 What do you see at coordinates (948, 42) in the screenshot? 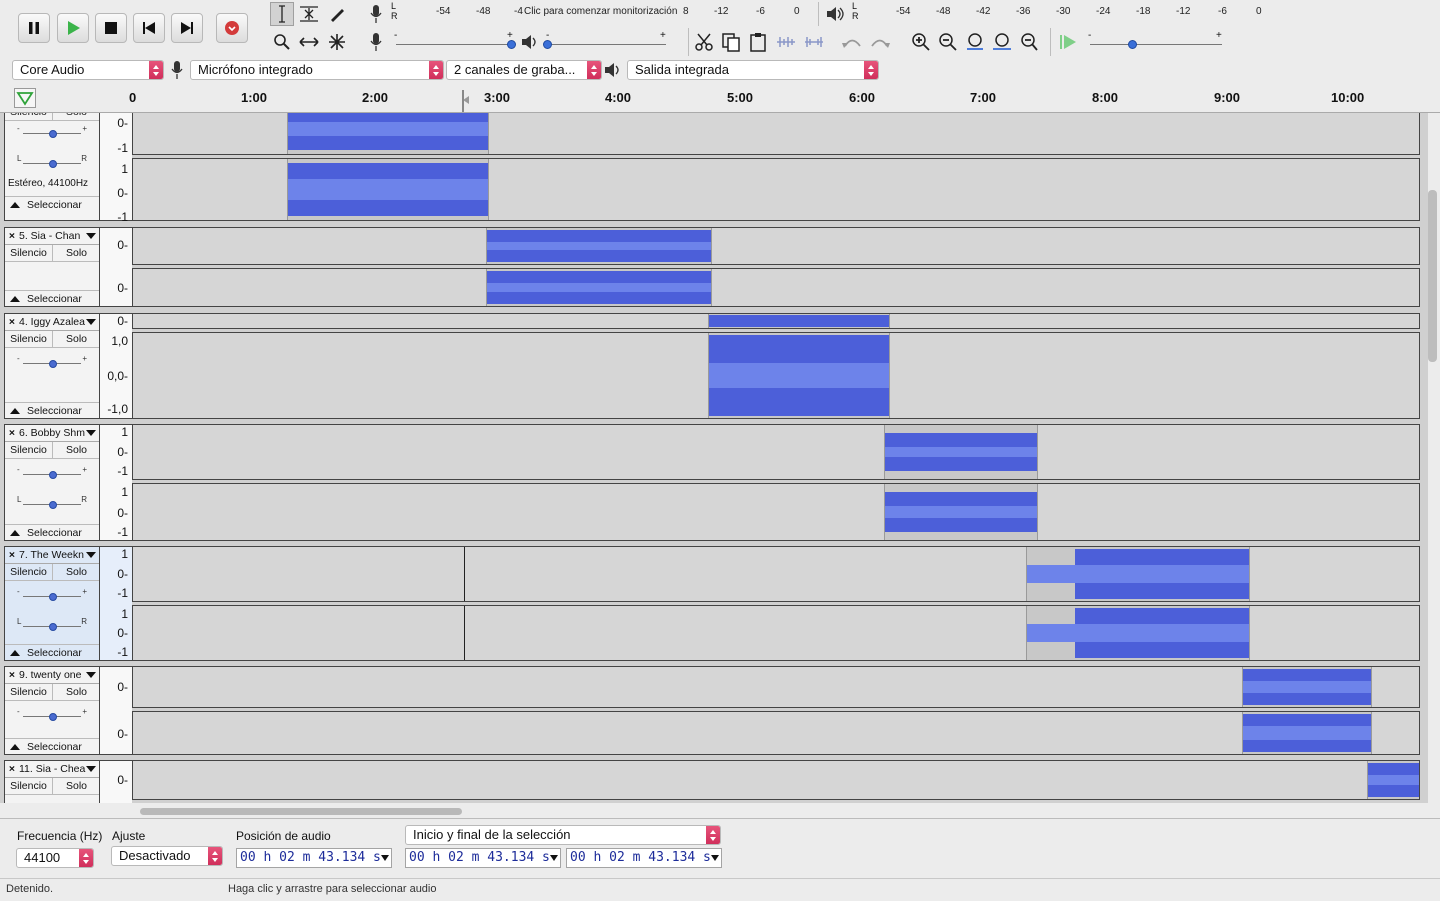
I see `zoom-out-button` at bounding box center [948, 42].